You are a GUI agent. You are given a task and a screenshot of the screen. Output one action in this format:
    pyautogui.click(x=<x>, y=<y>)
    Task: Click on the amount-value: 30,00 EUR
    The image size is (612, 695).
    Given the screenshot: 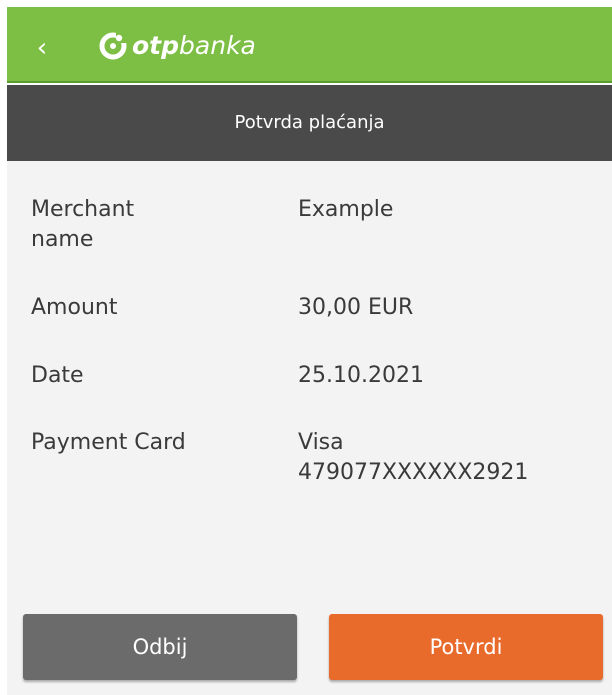 What is the action you would take?
    pyautogui.click(x=356, y=307)
    